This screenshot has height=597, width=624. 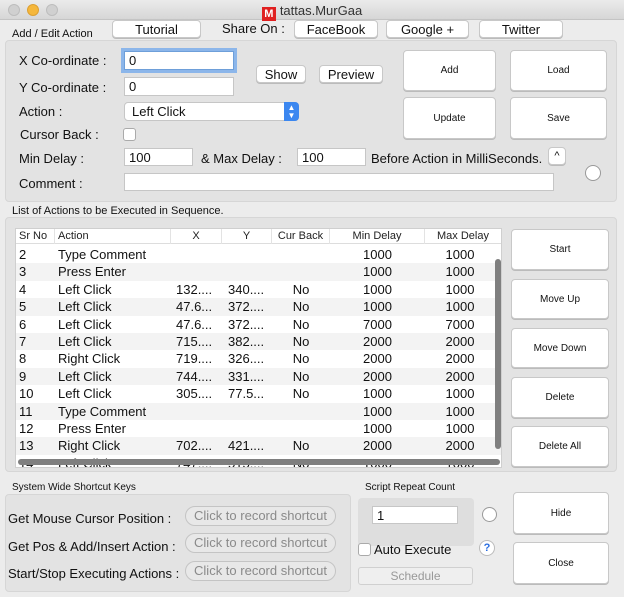 What do you see at coordinates (281, 74) in the screenshot?
I see `show-button: Show` at bounding box center [281, 74].